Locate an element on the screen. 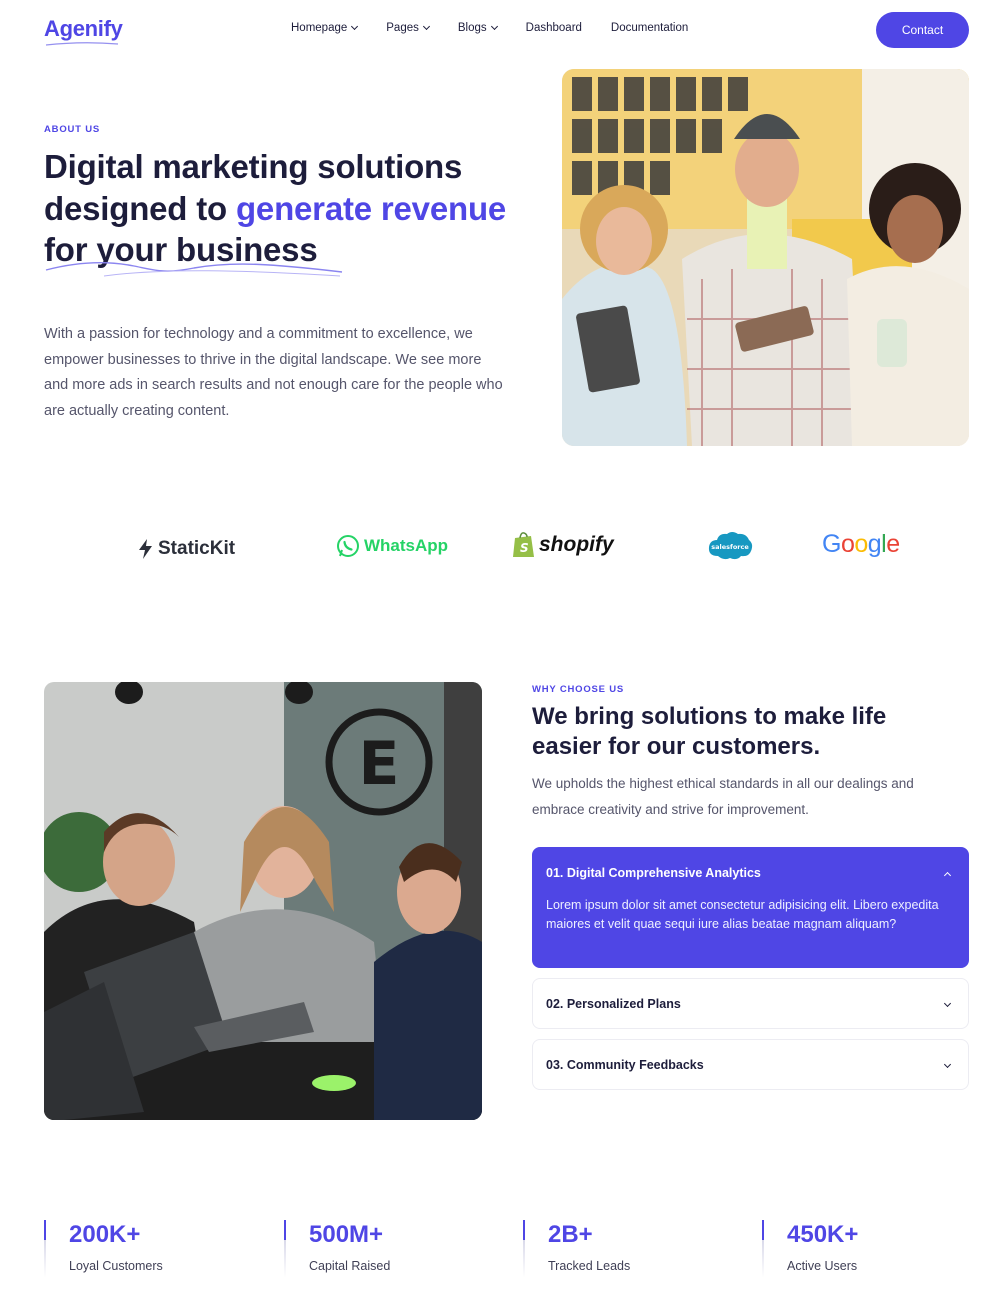  why-eyebrow: WHY CHOOSE US is located at coordinates (578, 689).